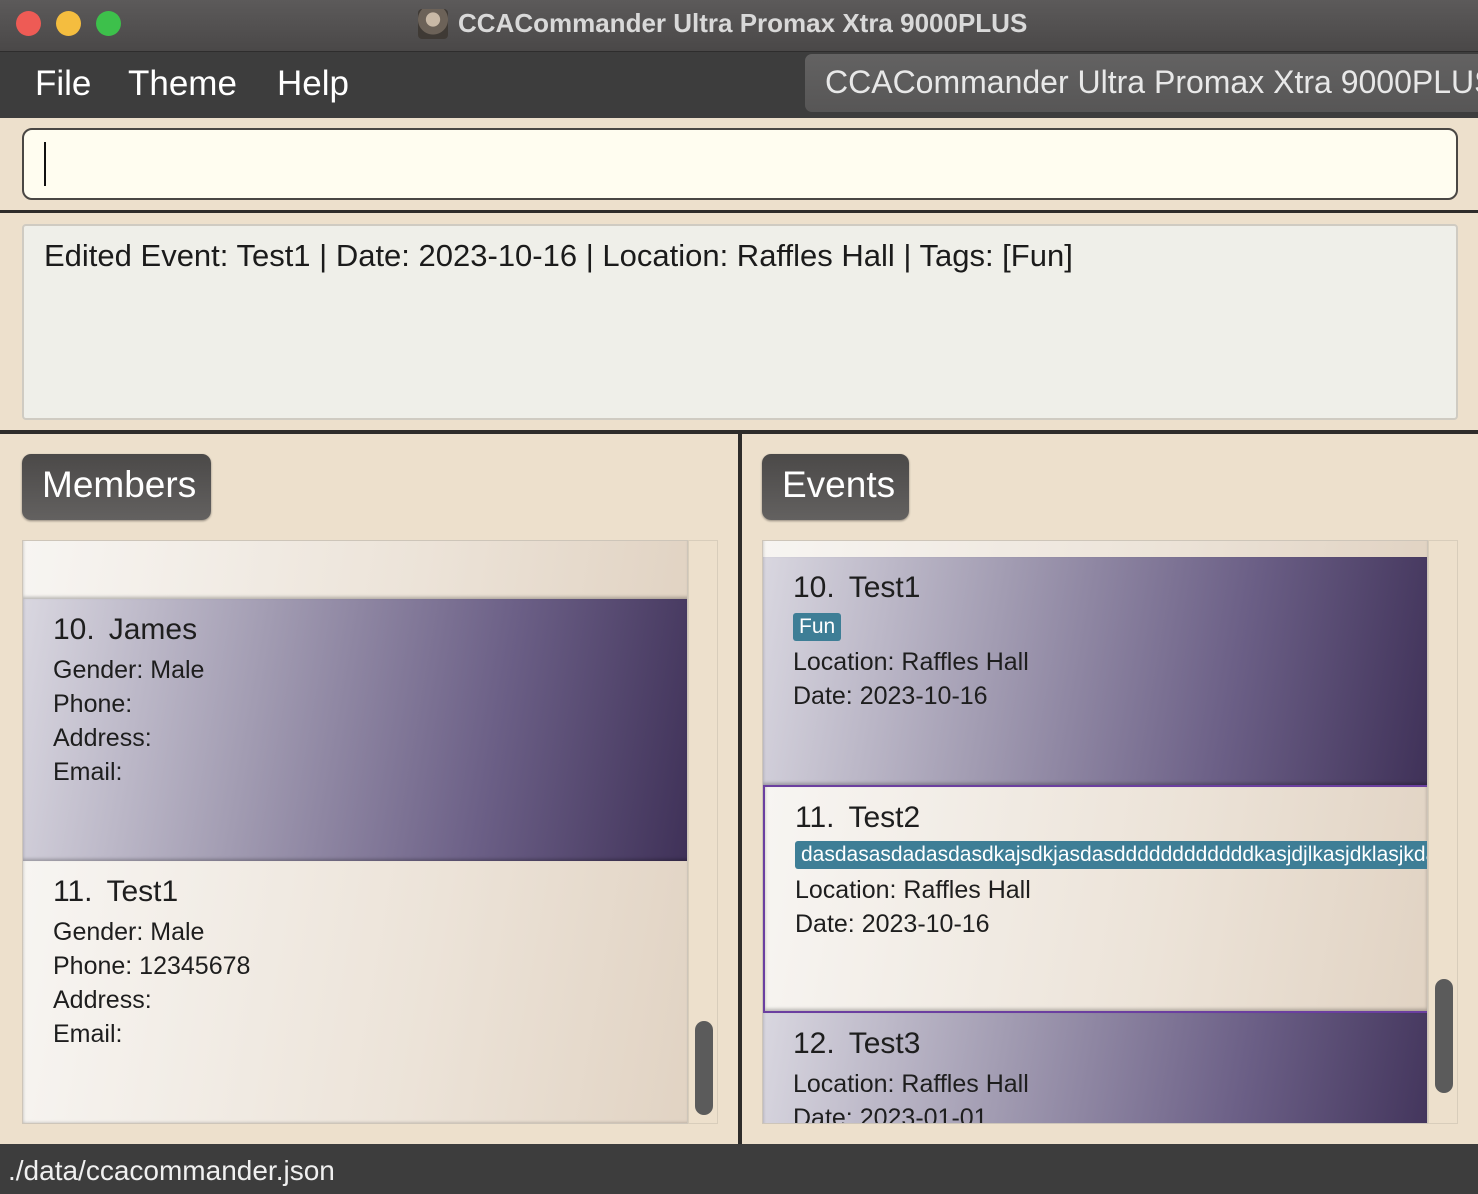 The image size is (1478, 1194). Describe the element at coordinates (884, 587) in the screenshot. I see `event-name-text: Test1` at that location.